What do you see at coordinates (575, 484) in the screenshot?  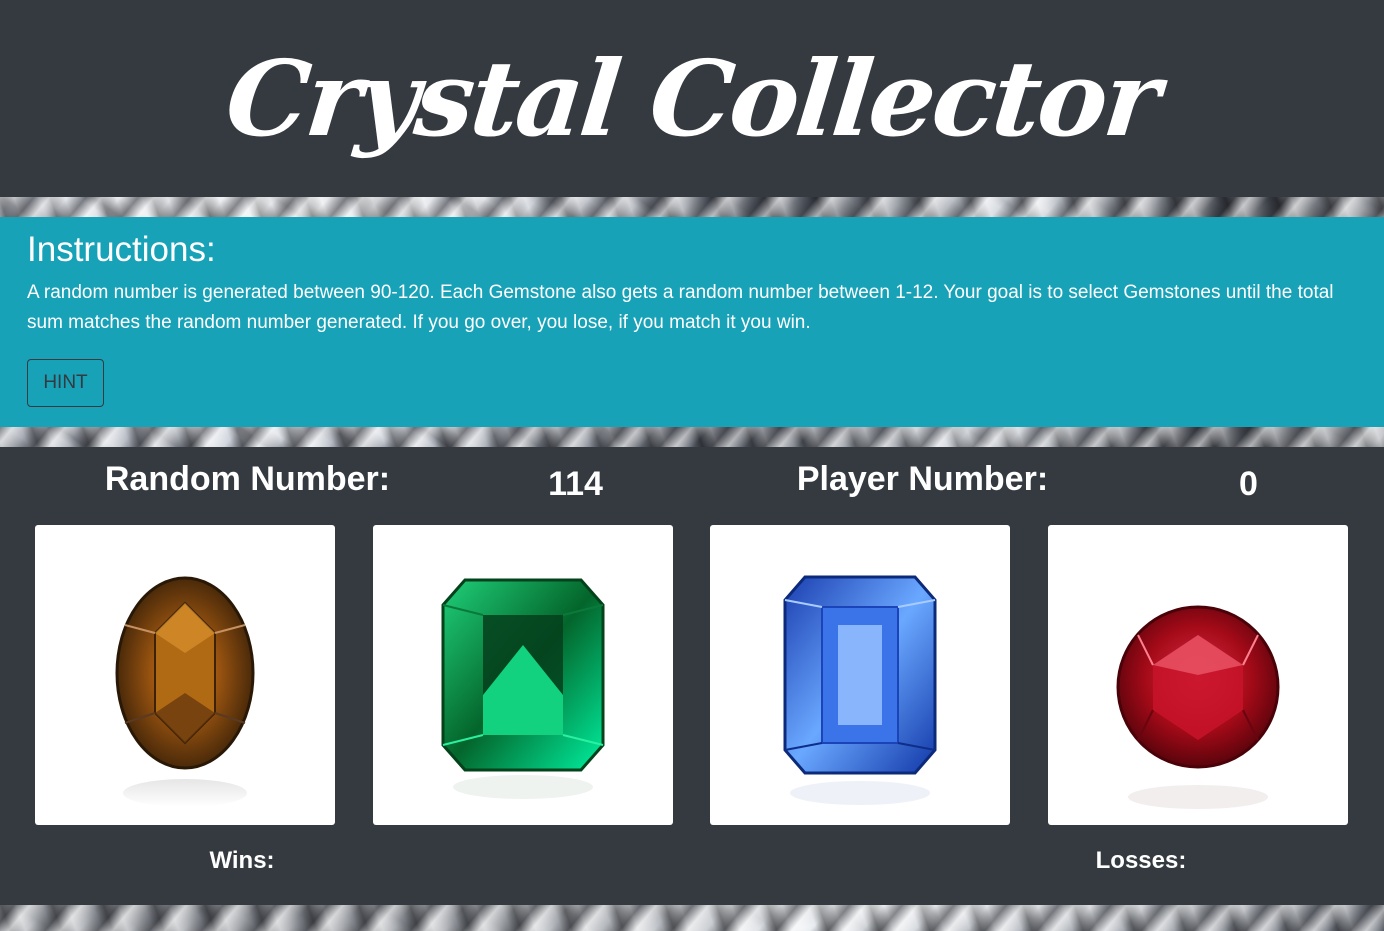 I see `random-number-value: 114` at bounding box center [575, 484].